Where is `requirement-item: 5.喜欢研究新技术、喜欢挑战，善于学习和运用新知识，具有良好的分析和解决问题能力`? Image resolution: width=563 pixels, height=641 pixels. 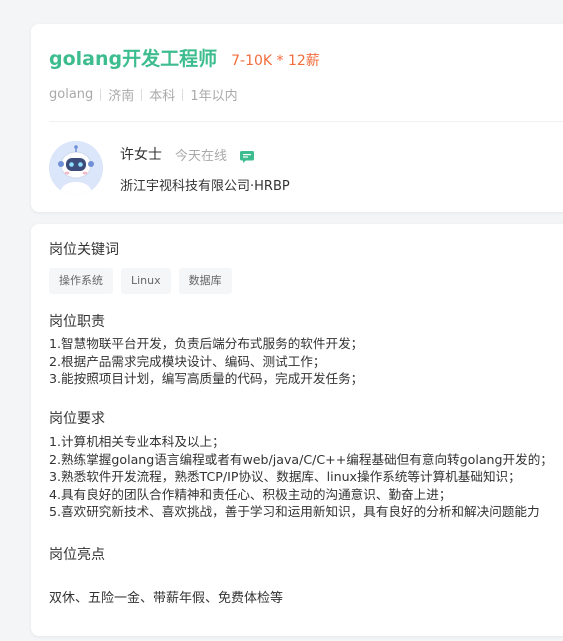 requirement-item: 5.喜欢研究新技术、喜欢挑战，善于学习和运用新知识，具有良好的分析和解决问题能力 is located at coordinates (294, 511).